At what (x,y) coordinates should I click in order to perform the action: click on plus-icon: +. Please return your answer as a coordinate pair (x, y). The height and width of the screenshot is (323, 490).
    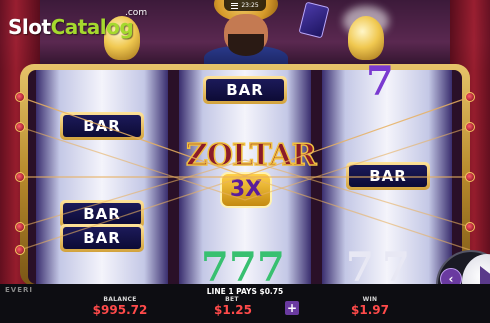
    Looking at the image, I should click on (292, 308).